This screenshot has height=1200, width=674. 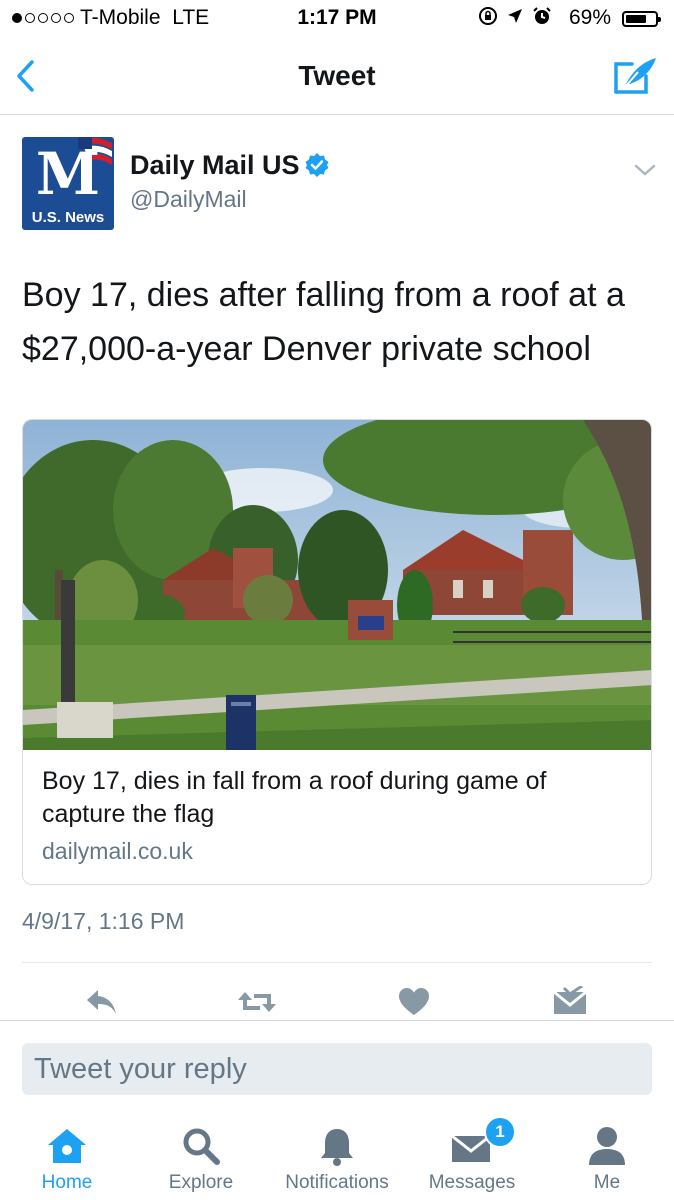 What do you see at coordinates (103, 921) in the screenshot?
I see `tweet-timestamp: 4/9/17, 1:16 PM` at bounding box center [103, 921].